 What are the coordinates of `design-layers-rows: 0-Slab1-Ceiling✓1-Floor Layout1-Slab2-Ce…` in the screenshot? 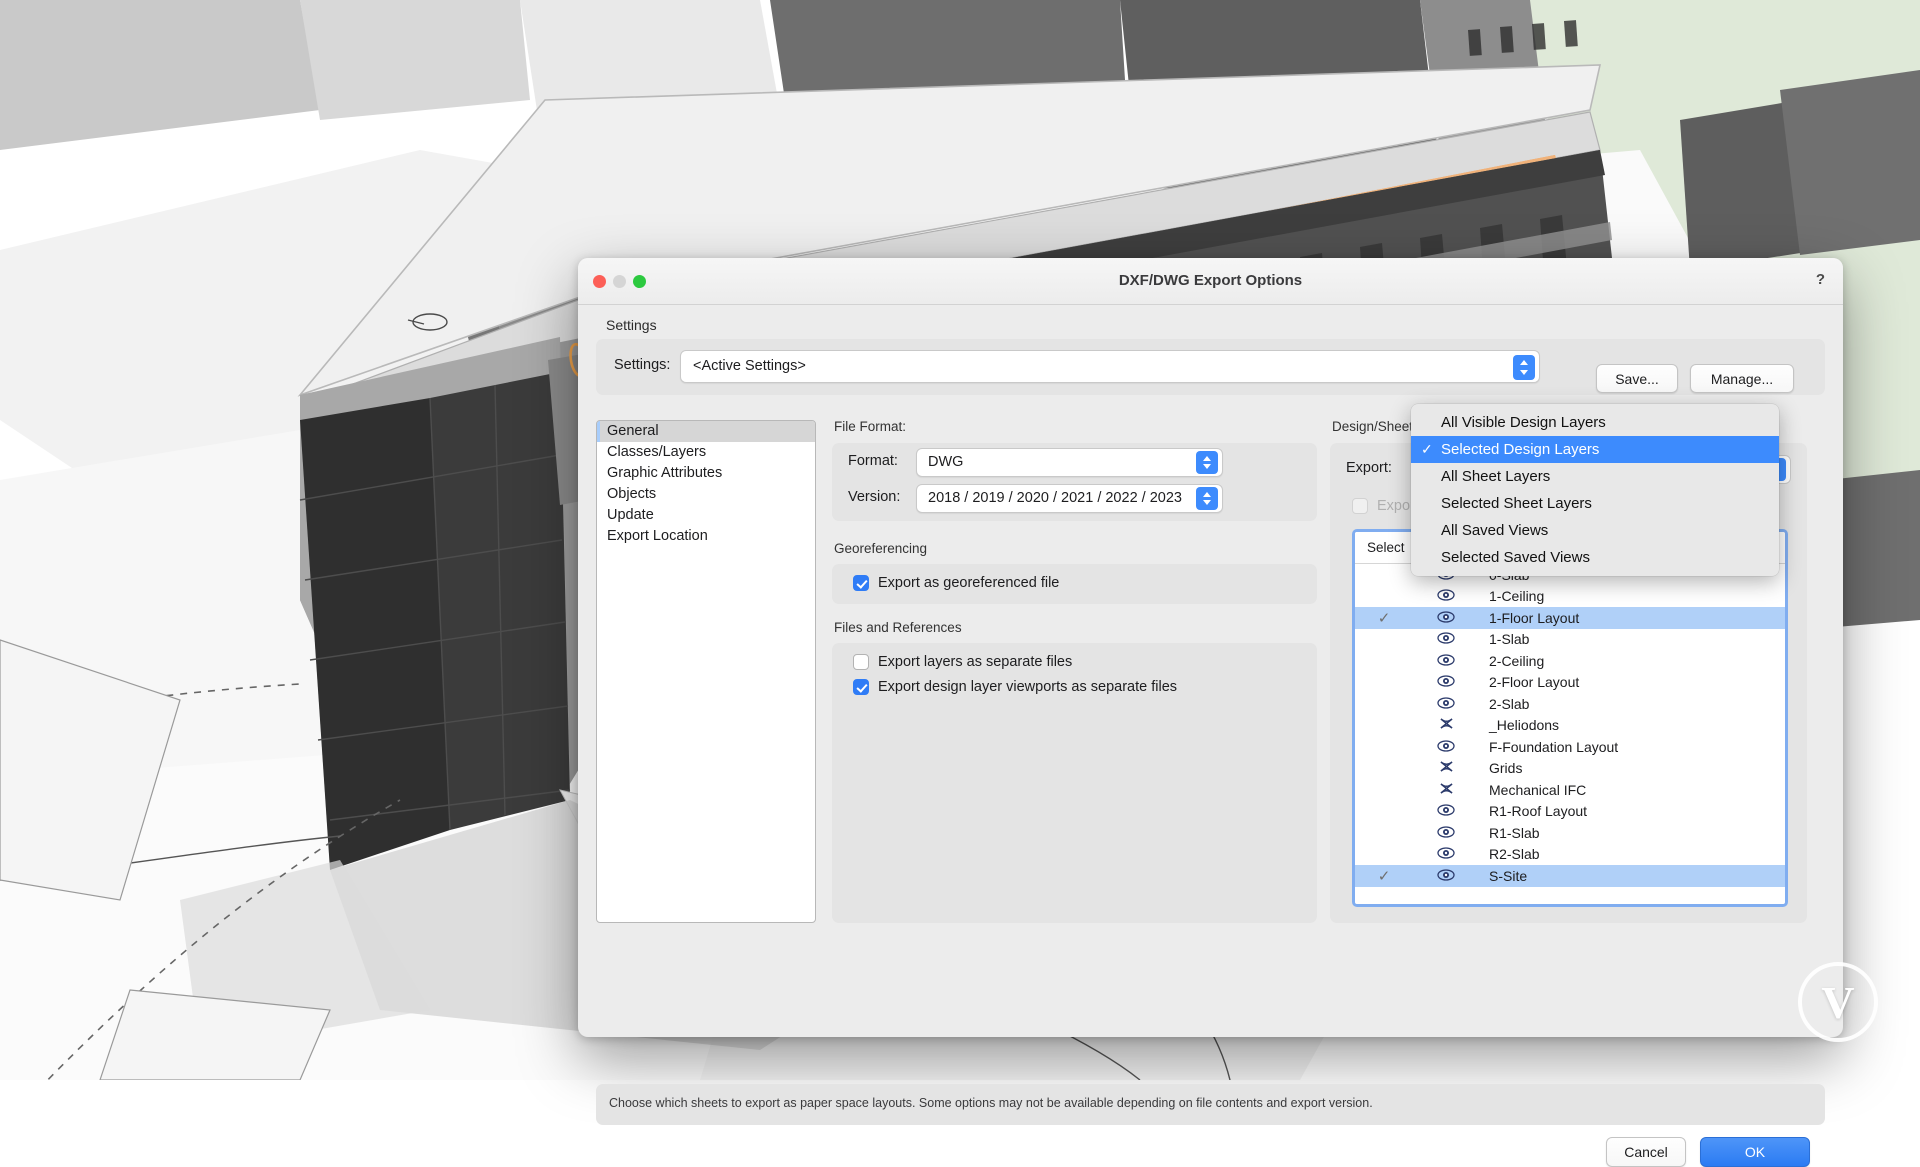 It's located at (1570, 734).